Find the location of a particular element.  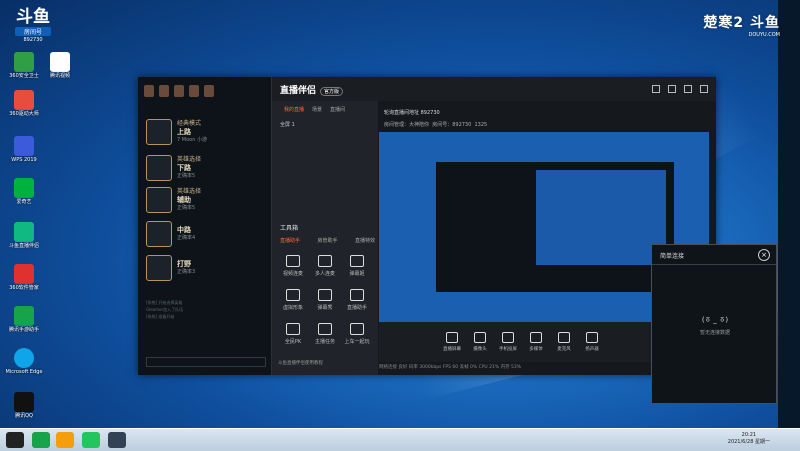

nested-preview is located at coordinates (555, 227).